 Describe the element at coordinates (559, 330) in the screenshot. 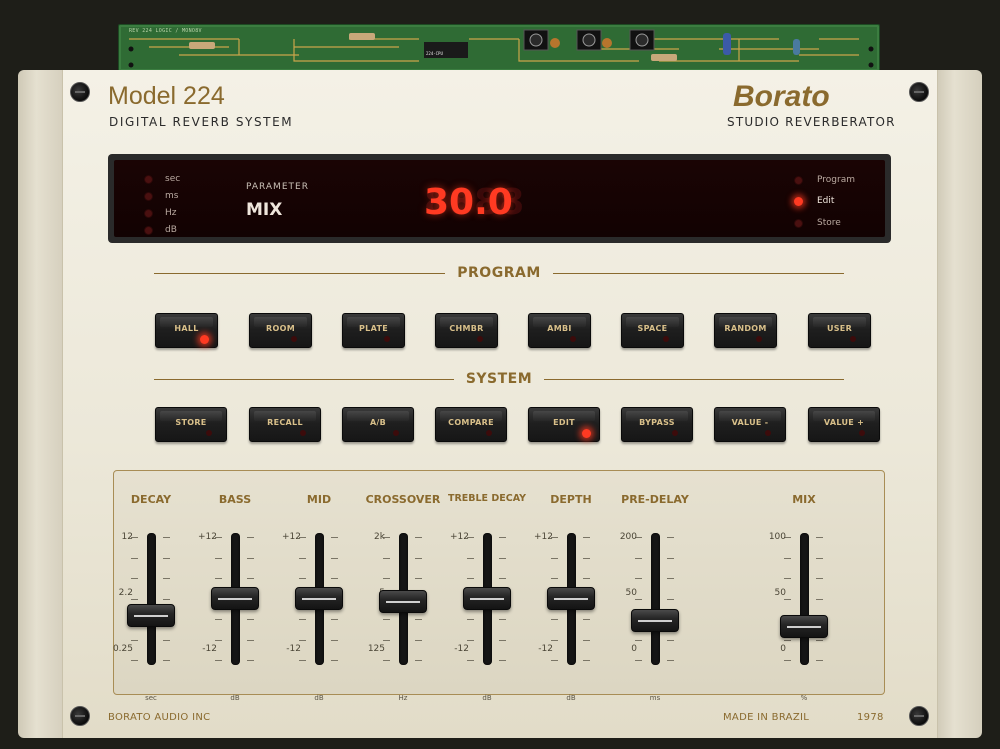

I see `ambi-button: AMBI` at that location.